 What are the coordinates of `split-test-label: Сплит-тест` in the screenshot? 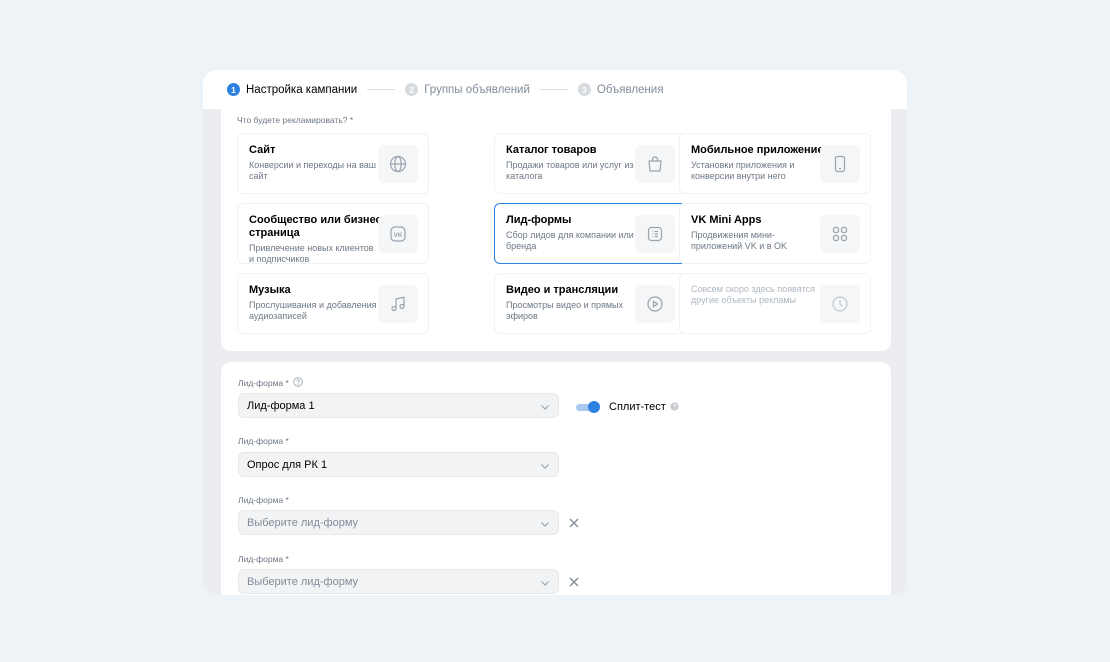 It's located at (637, 407).